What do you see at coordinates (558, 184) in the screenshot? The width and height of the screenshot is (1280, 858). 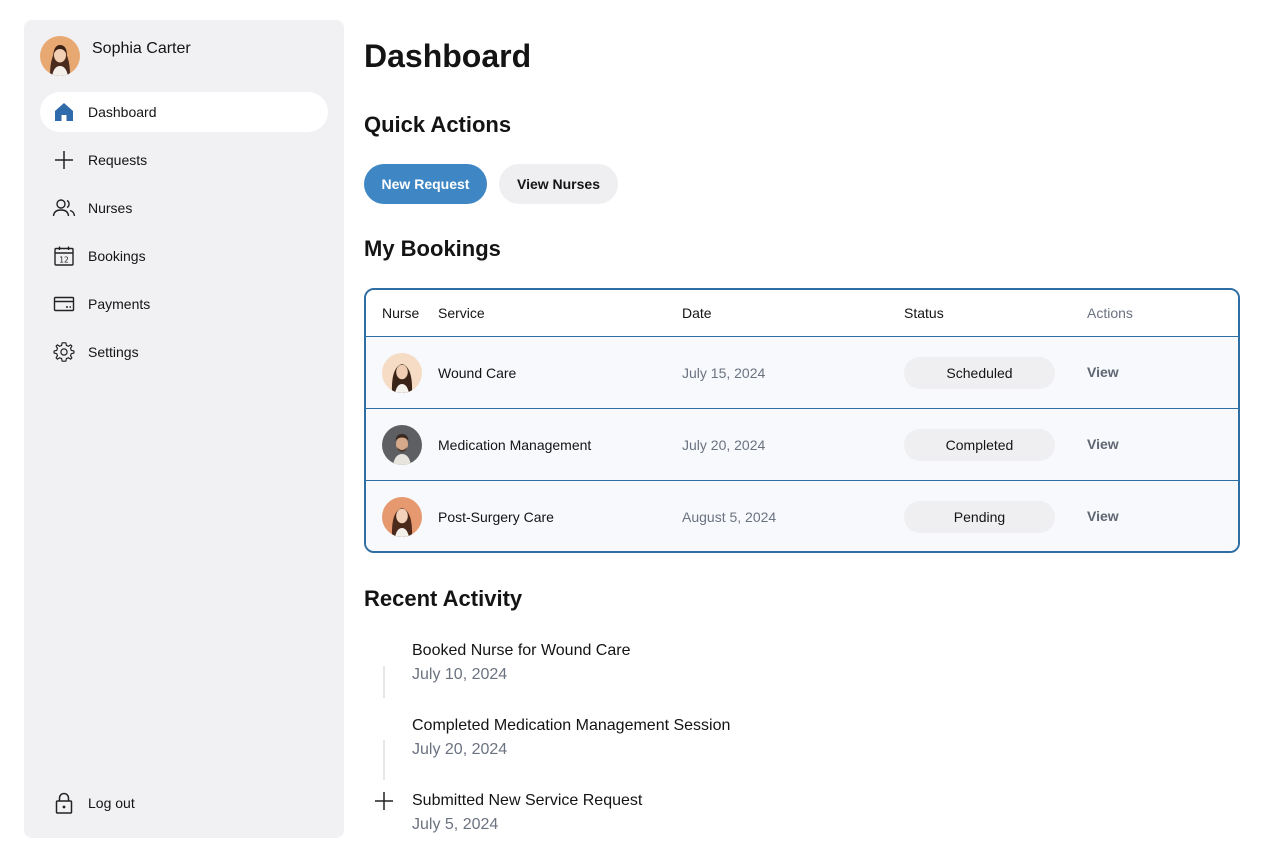 I see `view-nurses-button: View Nurses` at bounding box center [558, 184].